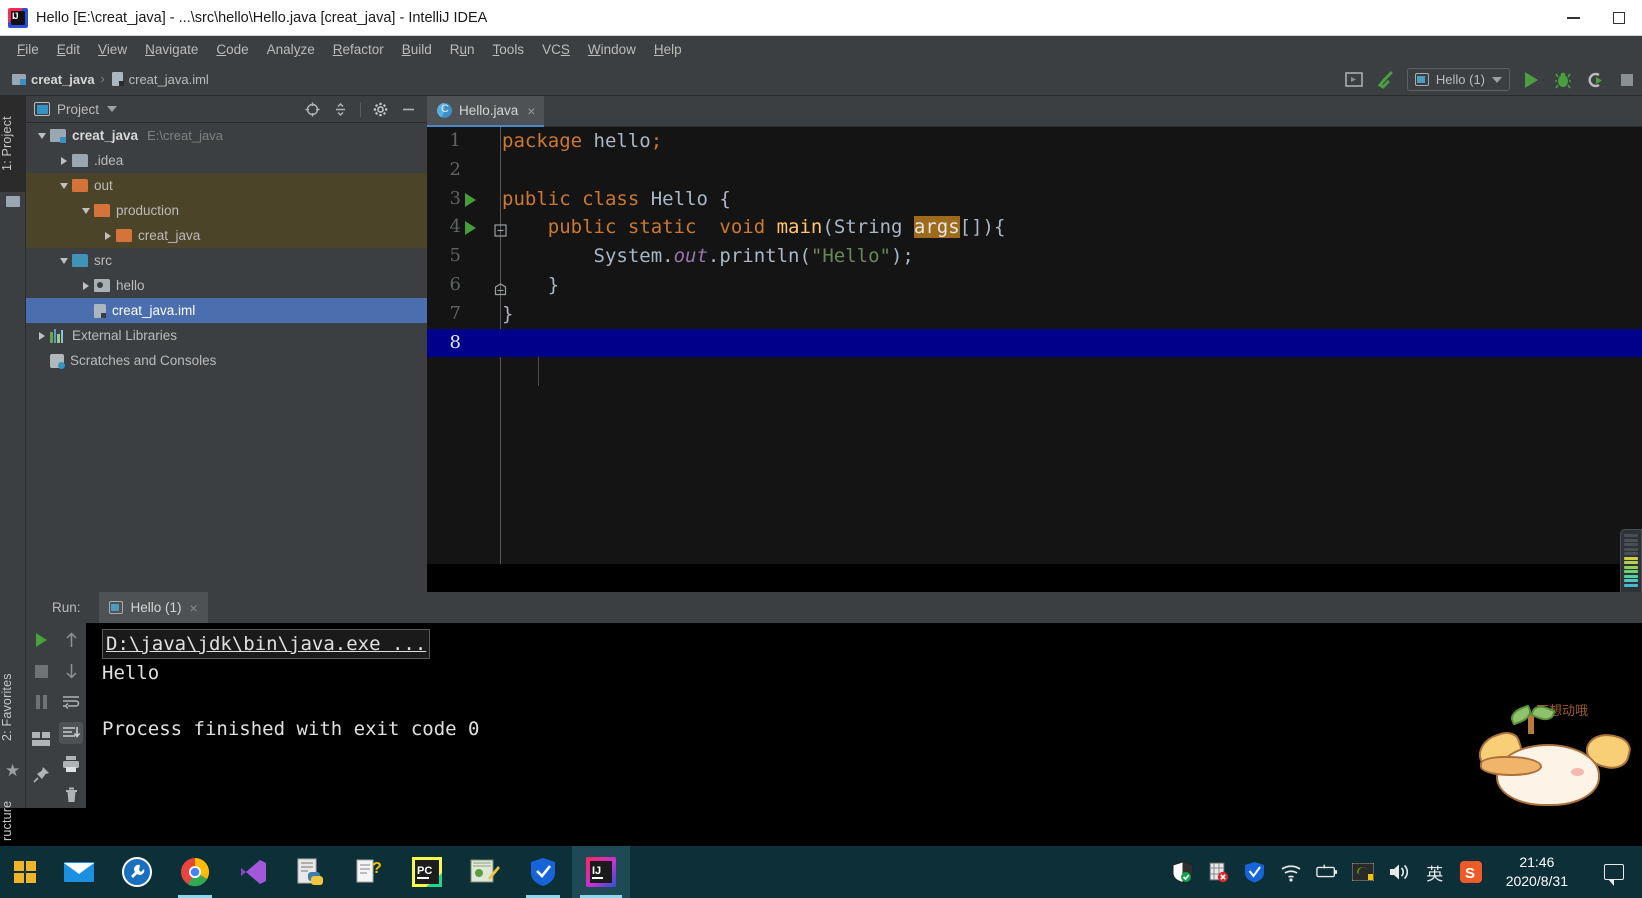  Describe the element at coordinates (311, 872) in the screenshot. I see `taskbar-python-icon` at that location.